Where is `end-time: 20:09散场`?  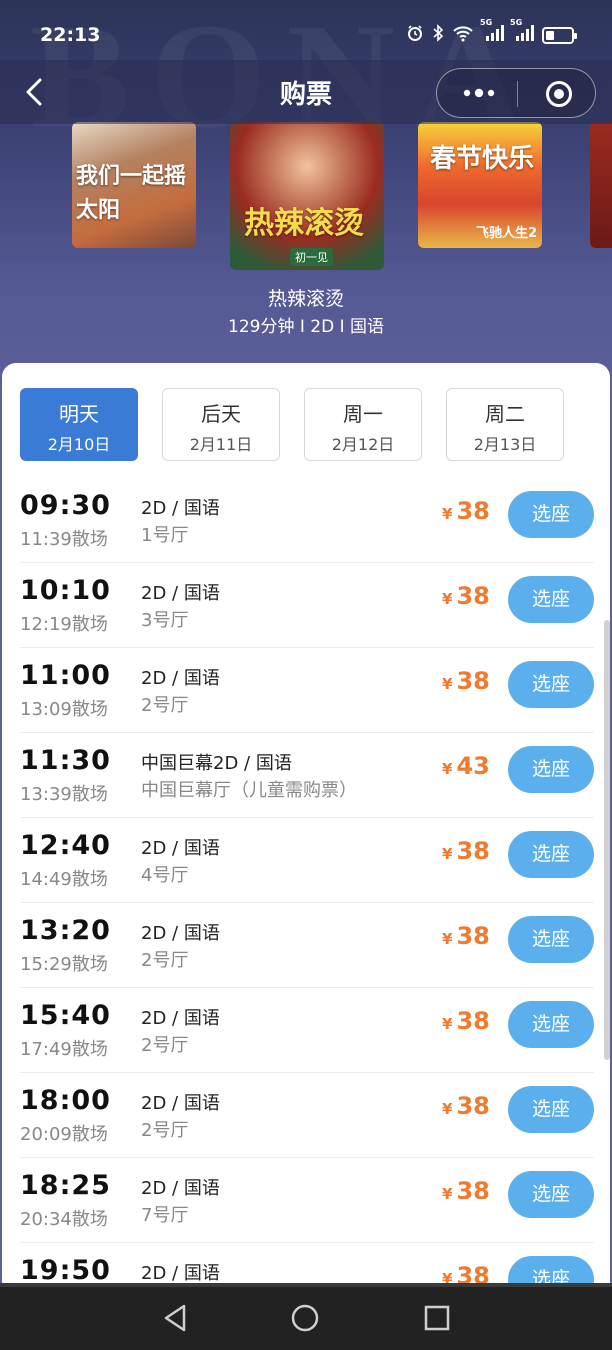
end-time: 20:09散场 is located at coordinates (64, 1134).